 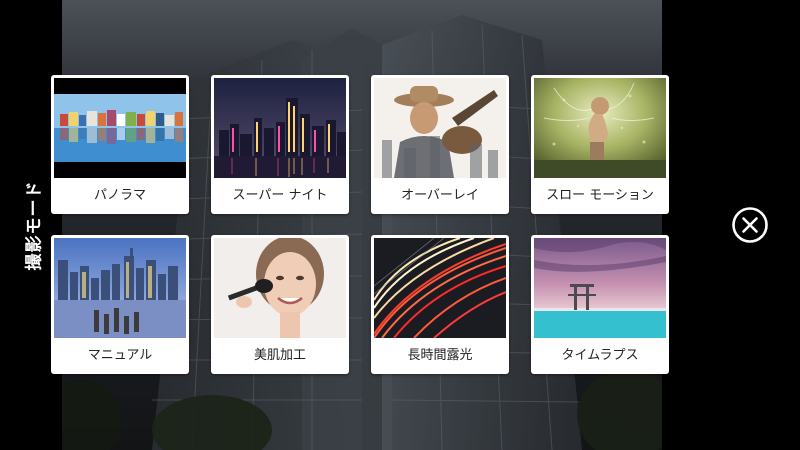 What do you see at coordinates (280, 195) in the screenshot?
I see `mode-label: スーパー ナイト` at bounding box center [280, 195].